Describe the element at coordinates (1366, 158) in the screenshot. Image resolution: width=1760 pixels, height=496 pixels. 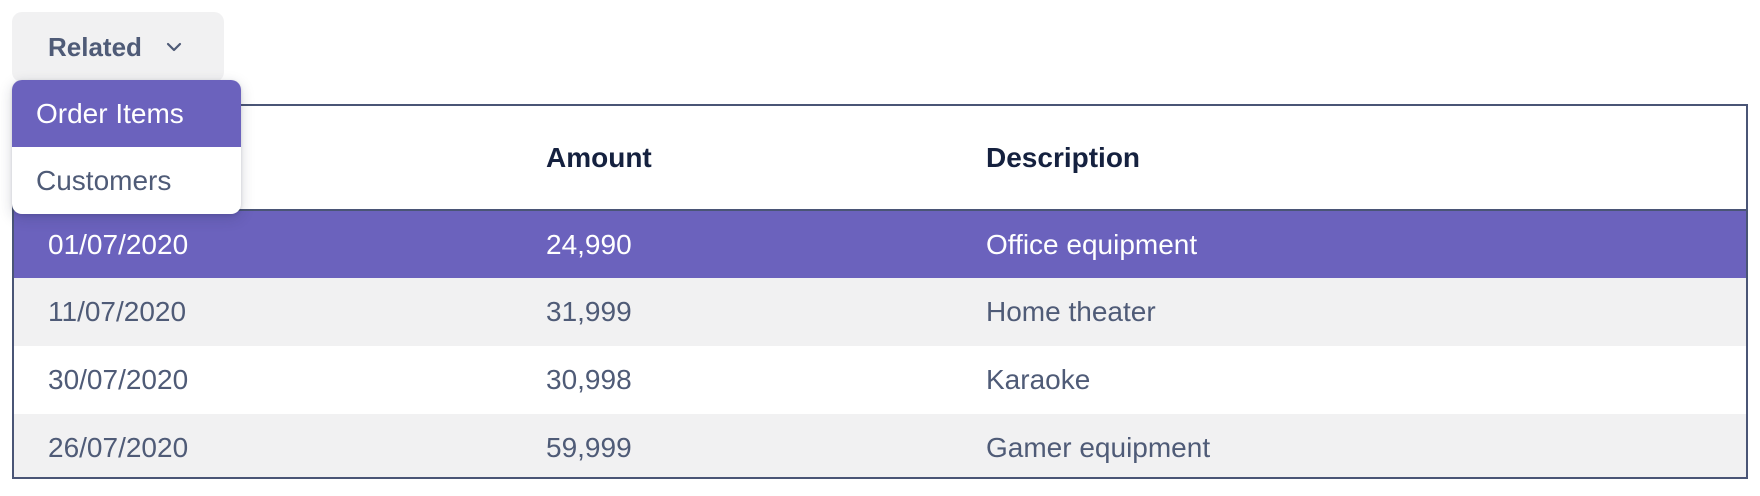
I see `column-header-description: Description` at that location.